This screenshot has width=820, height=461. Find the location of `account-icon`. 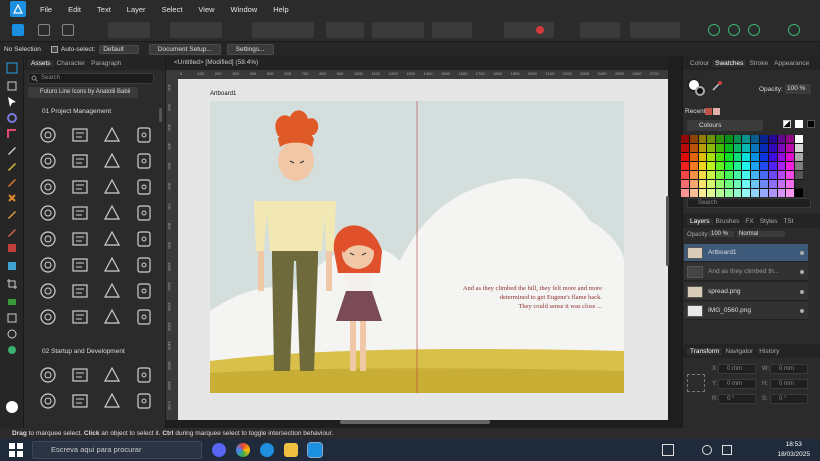

account-icon is located at coordinates (794, 30).